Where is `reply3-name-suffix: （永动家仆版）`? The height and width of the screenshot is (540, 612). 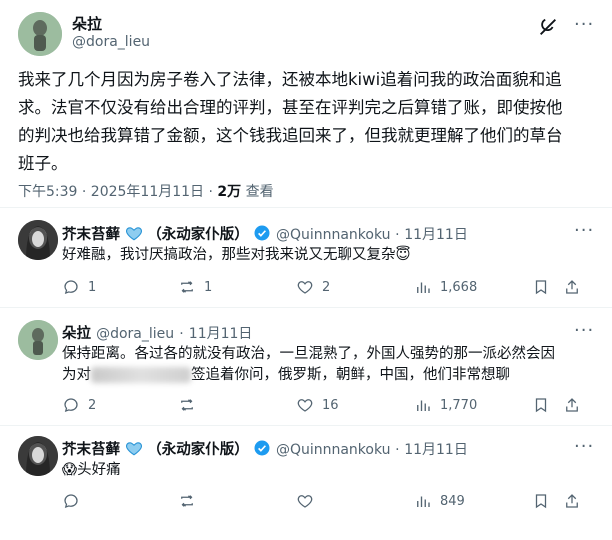 reply3-name-suffix: （永动家仆版） is located at coordinates (198, 450).